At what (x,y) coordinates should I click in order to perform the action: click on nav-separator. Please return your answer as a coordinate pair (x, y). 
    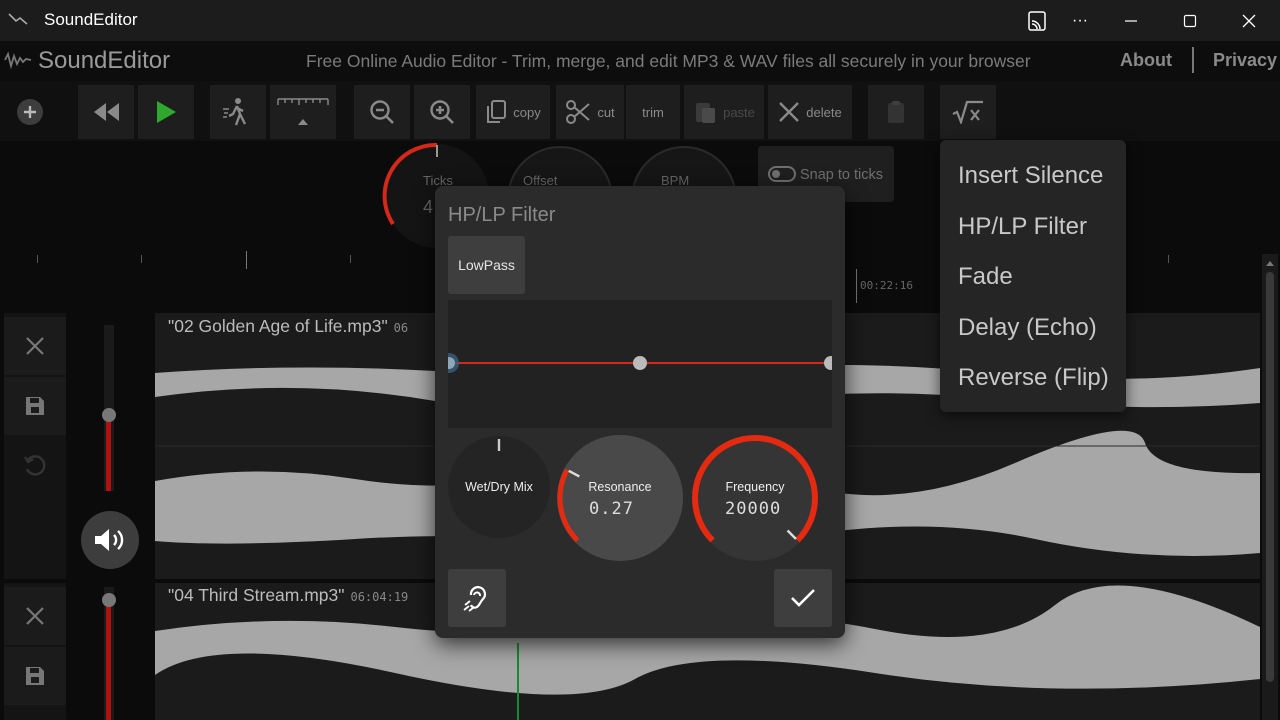
    Looking at the image, I should click on (1193, 60).